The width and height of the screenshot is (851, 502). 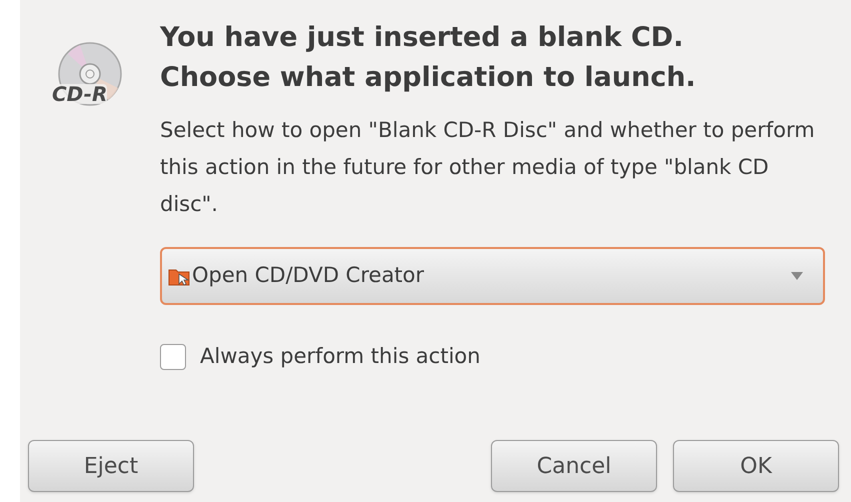 What do you see at coordinates (173, 357) in the screenshot?
I see `checkbox` at bounding box center [173, 357].